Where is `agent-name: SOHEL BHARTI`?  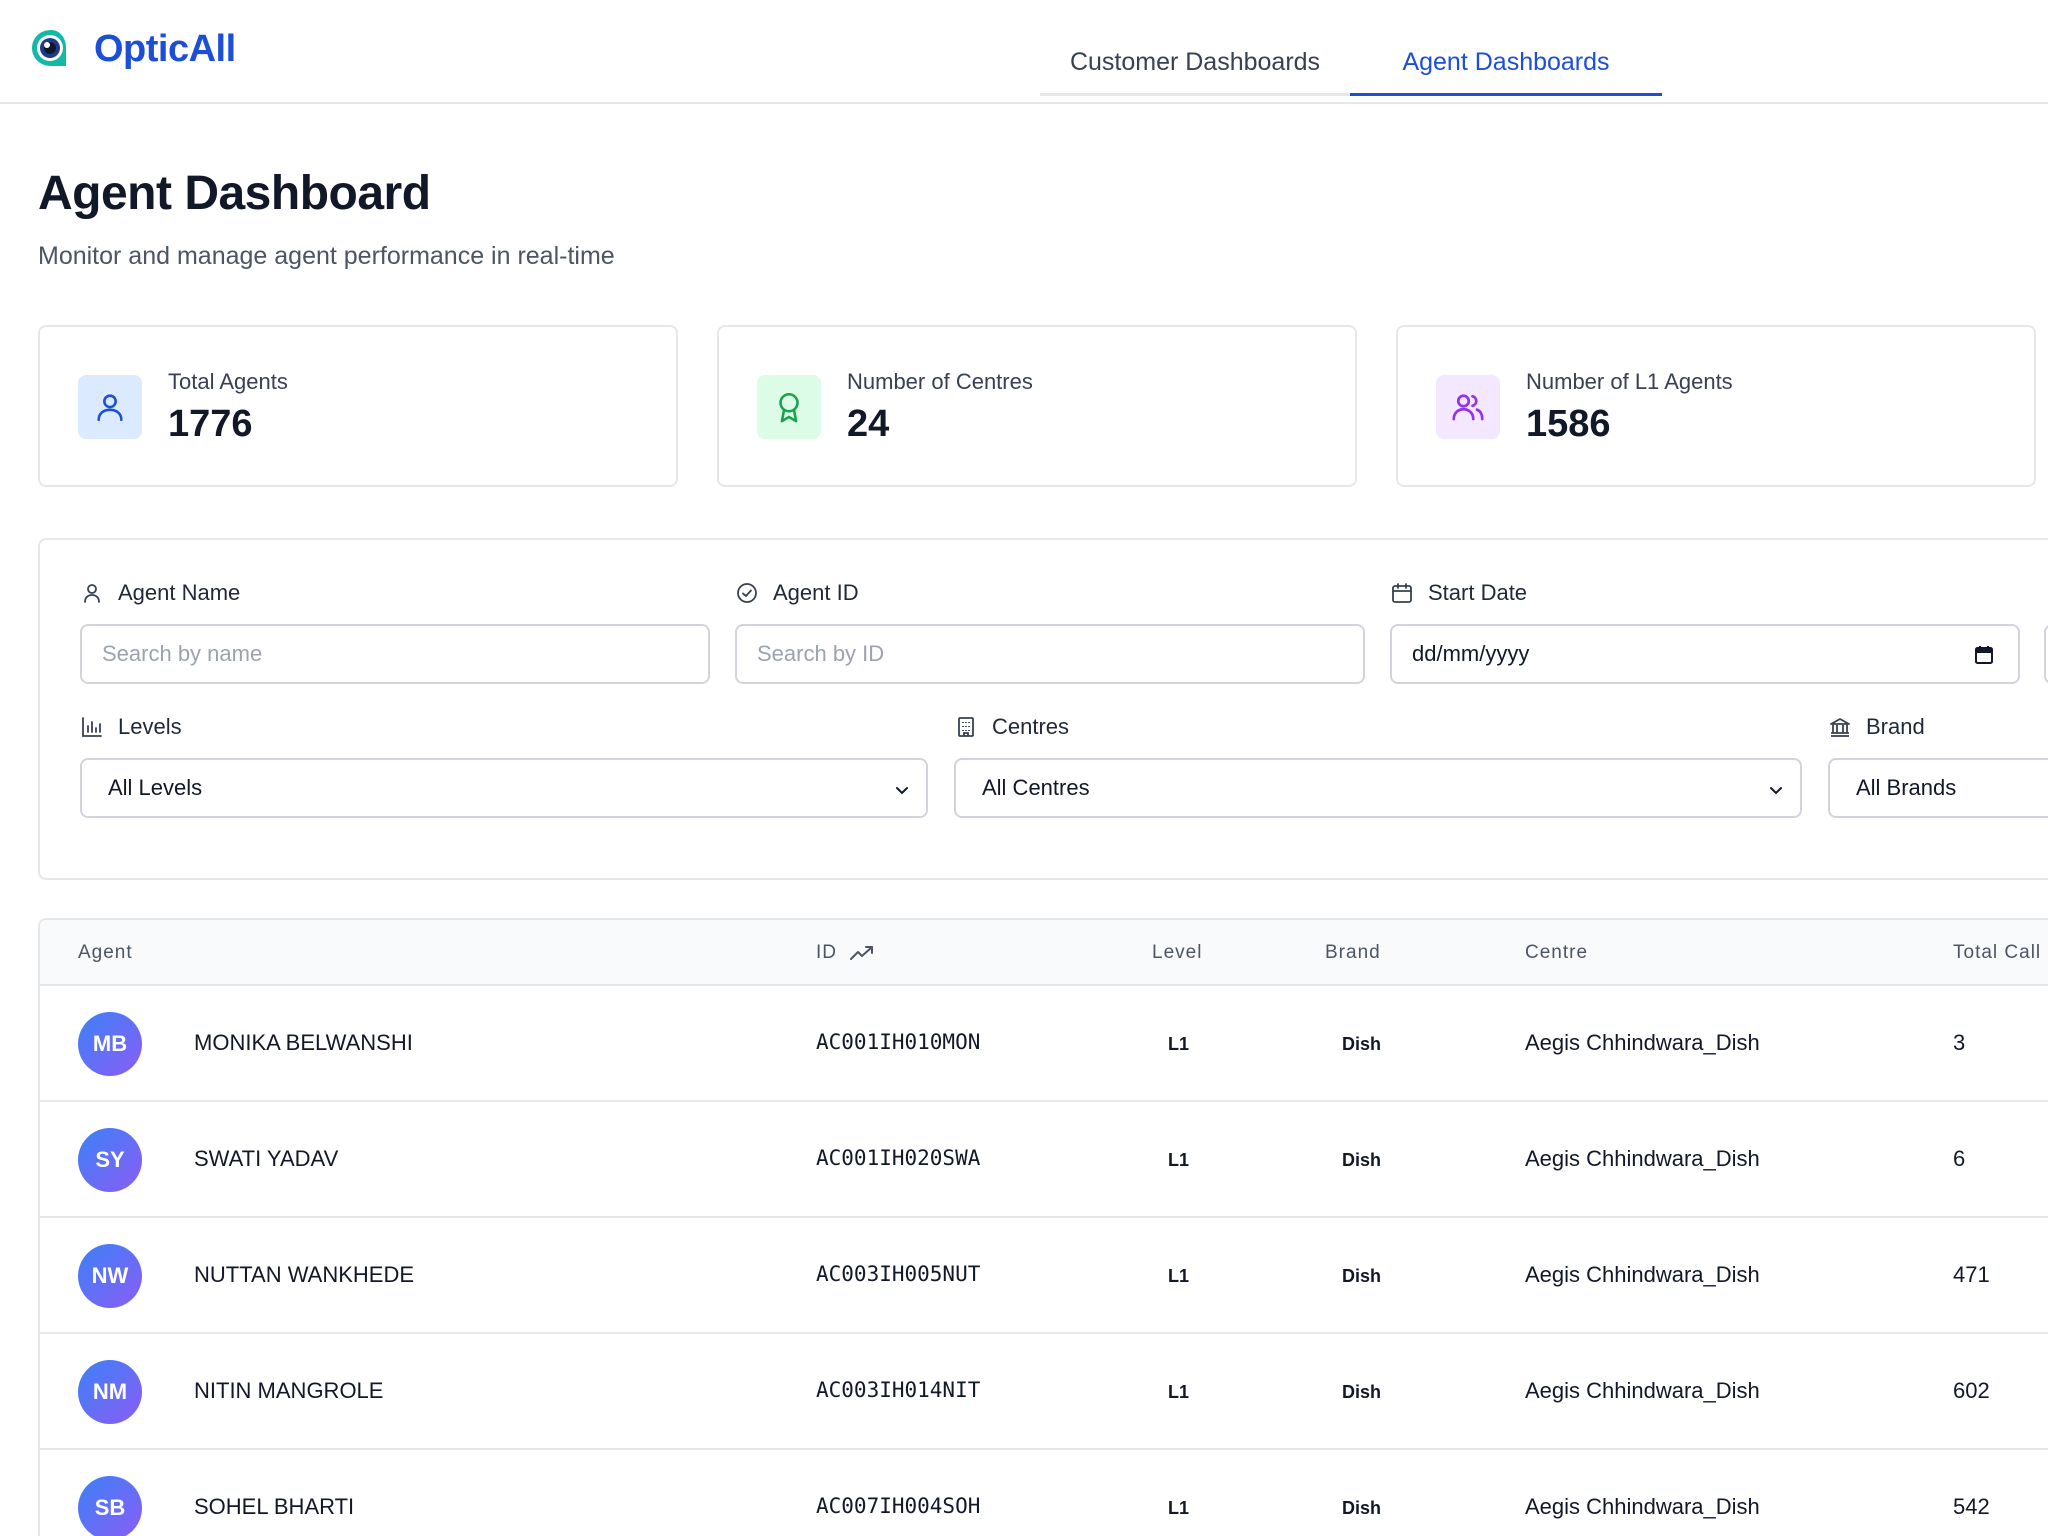
agent-name: SOHEL BHARTI is located at coordinates (274, 1506).